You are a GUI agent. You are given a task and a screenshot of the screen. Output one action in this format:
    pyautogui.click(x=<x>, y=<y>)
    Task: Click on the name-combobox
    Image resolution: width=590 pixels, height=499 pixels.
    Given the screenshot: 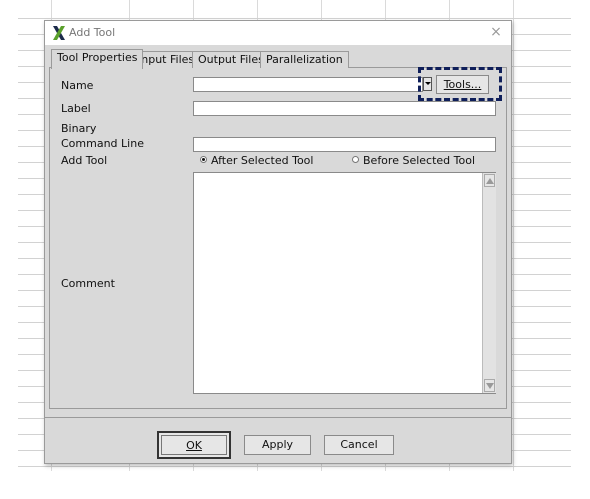 What is the action you would take?
    pyautogui.click(x=308, y=84)
    